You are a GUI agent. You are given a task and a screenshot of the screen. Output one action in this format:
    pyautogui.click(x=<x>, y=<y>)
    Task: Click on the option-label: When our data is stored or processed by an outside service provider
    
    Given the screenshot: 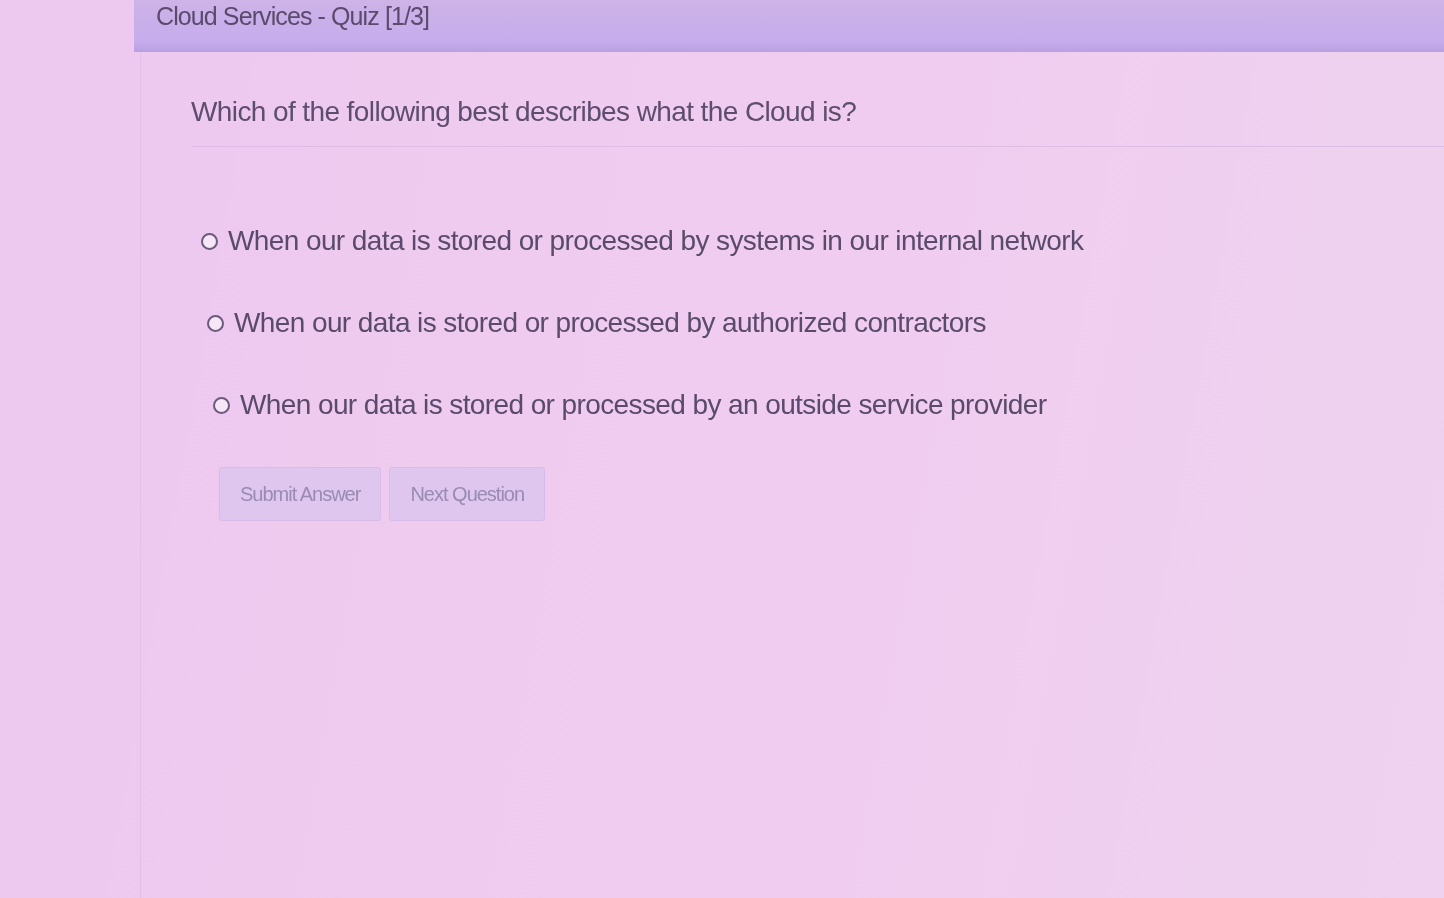 What is the action you would take?
    pyautogui.click(x=643, y=405)
    